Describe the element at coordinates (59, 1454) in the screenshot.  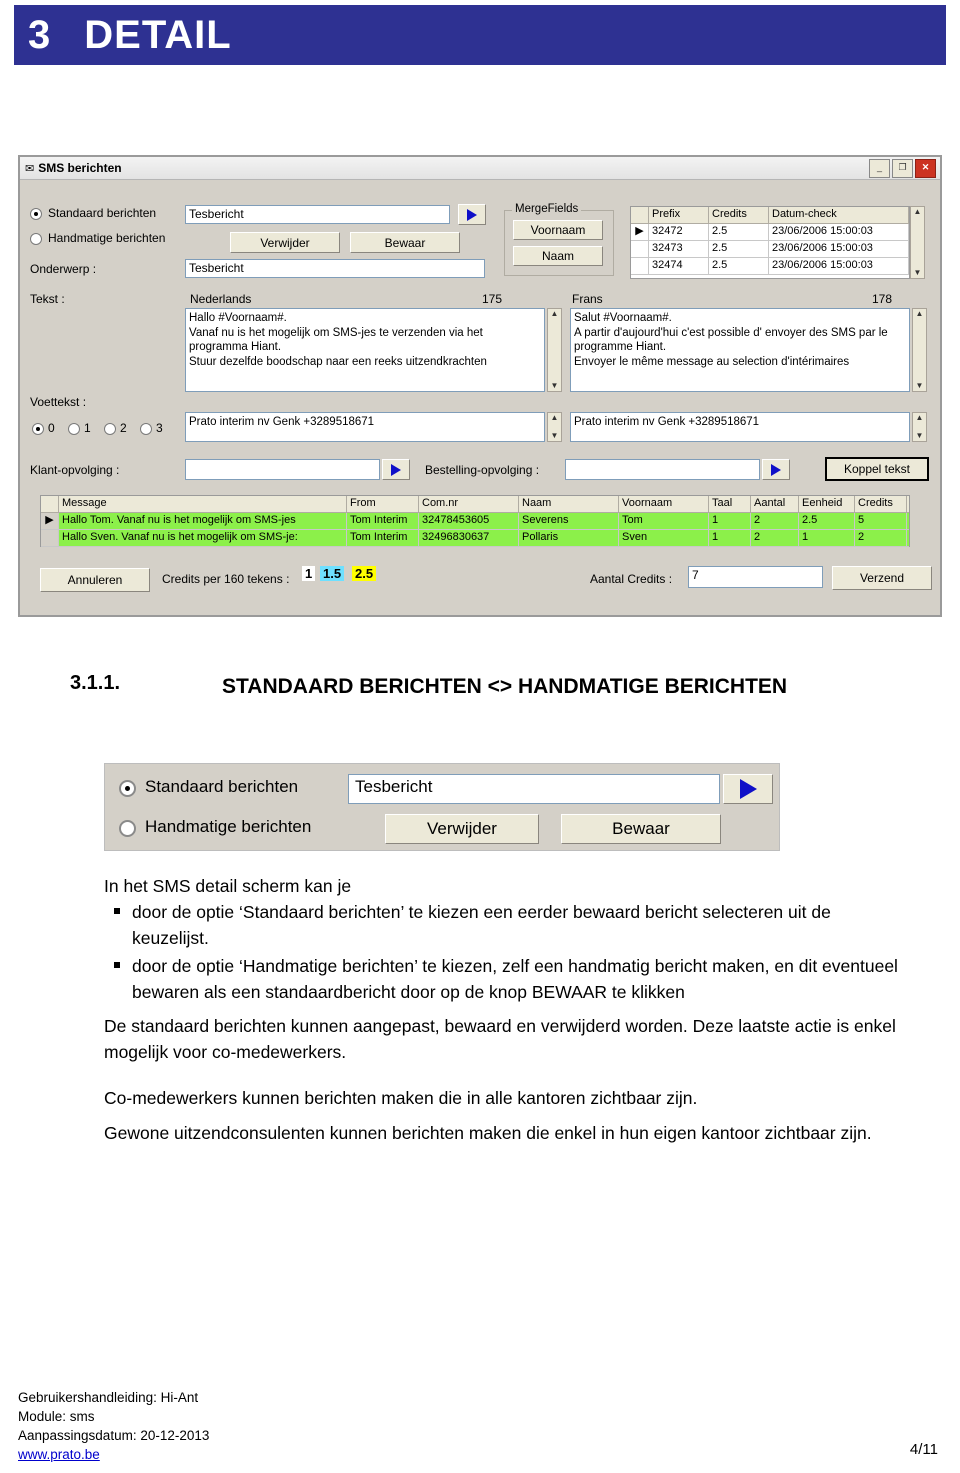
I see `footer-url-link: www.prato.be` at that location.